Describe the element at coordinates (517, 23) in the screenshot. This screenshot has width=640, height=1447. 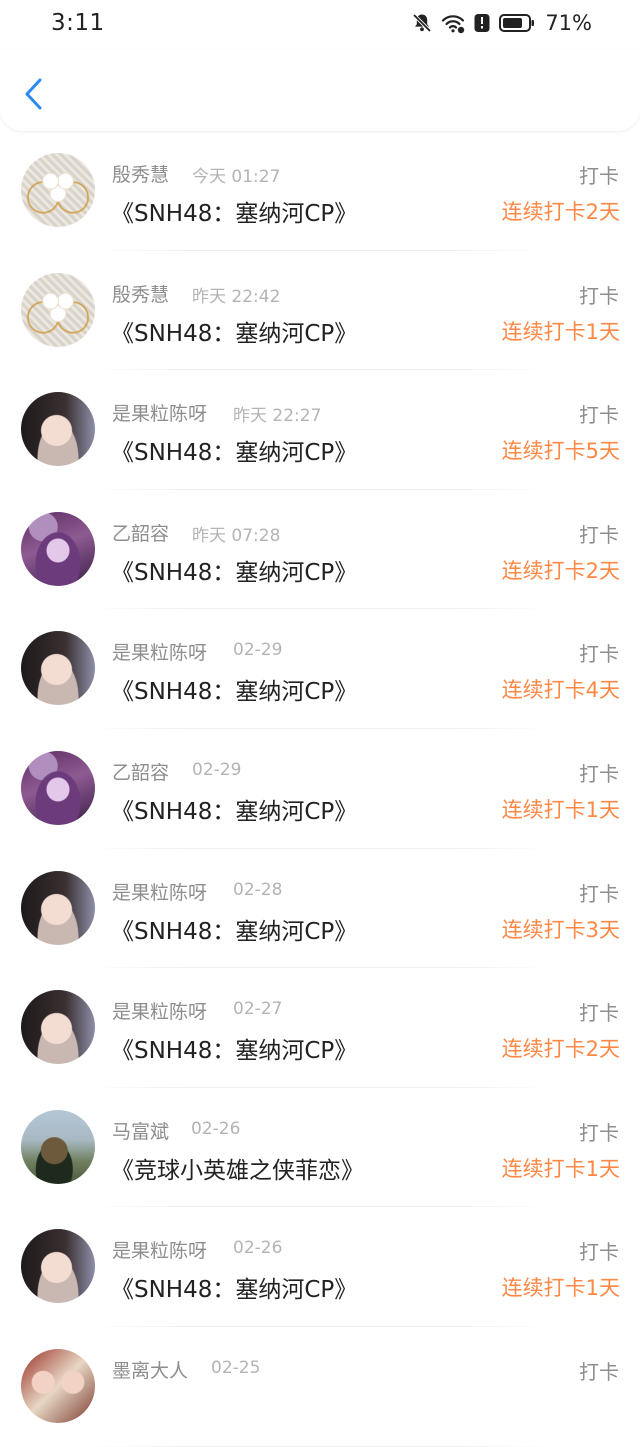
I see `battery-icon` at that location.